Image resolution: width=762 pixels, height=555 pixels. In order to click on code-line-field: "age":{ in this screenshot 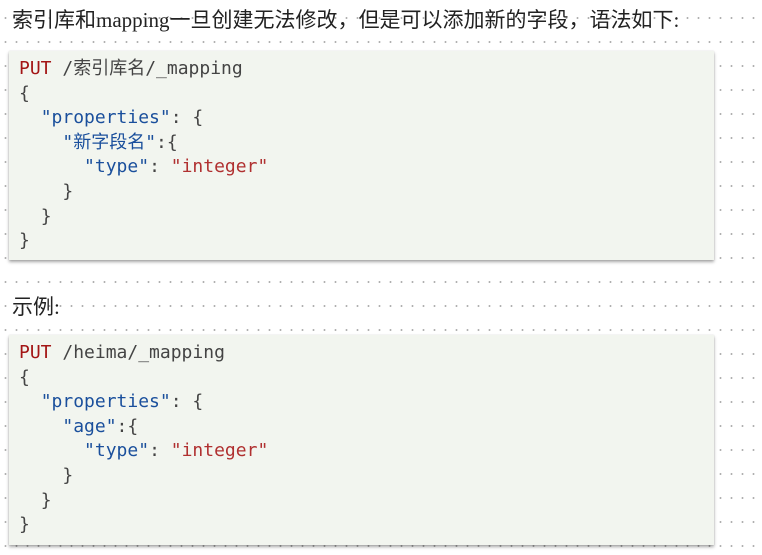, I will do `click(366, 427)`.